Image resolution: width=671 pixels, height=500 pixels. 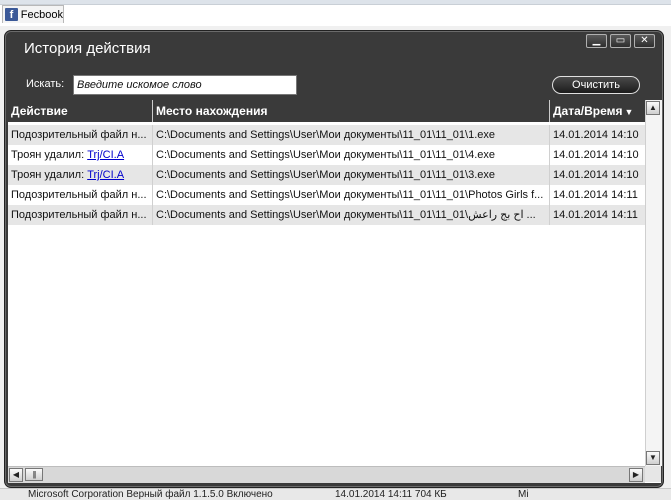 I want to click on maximize-button: ▭, so click(x=620, y=41).